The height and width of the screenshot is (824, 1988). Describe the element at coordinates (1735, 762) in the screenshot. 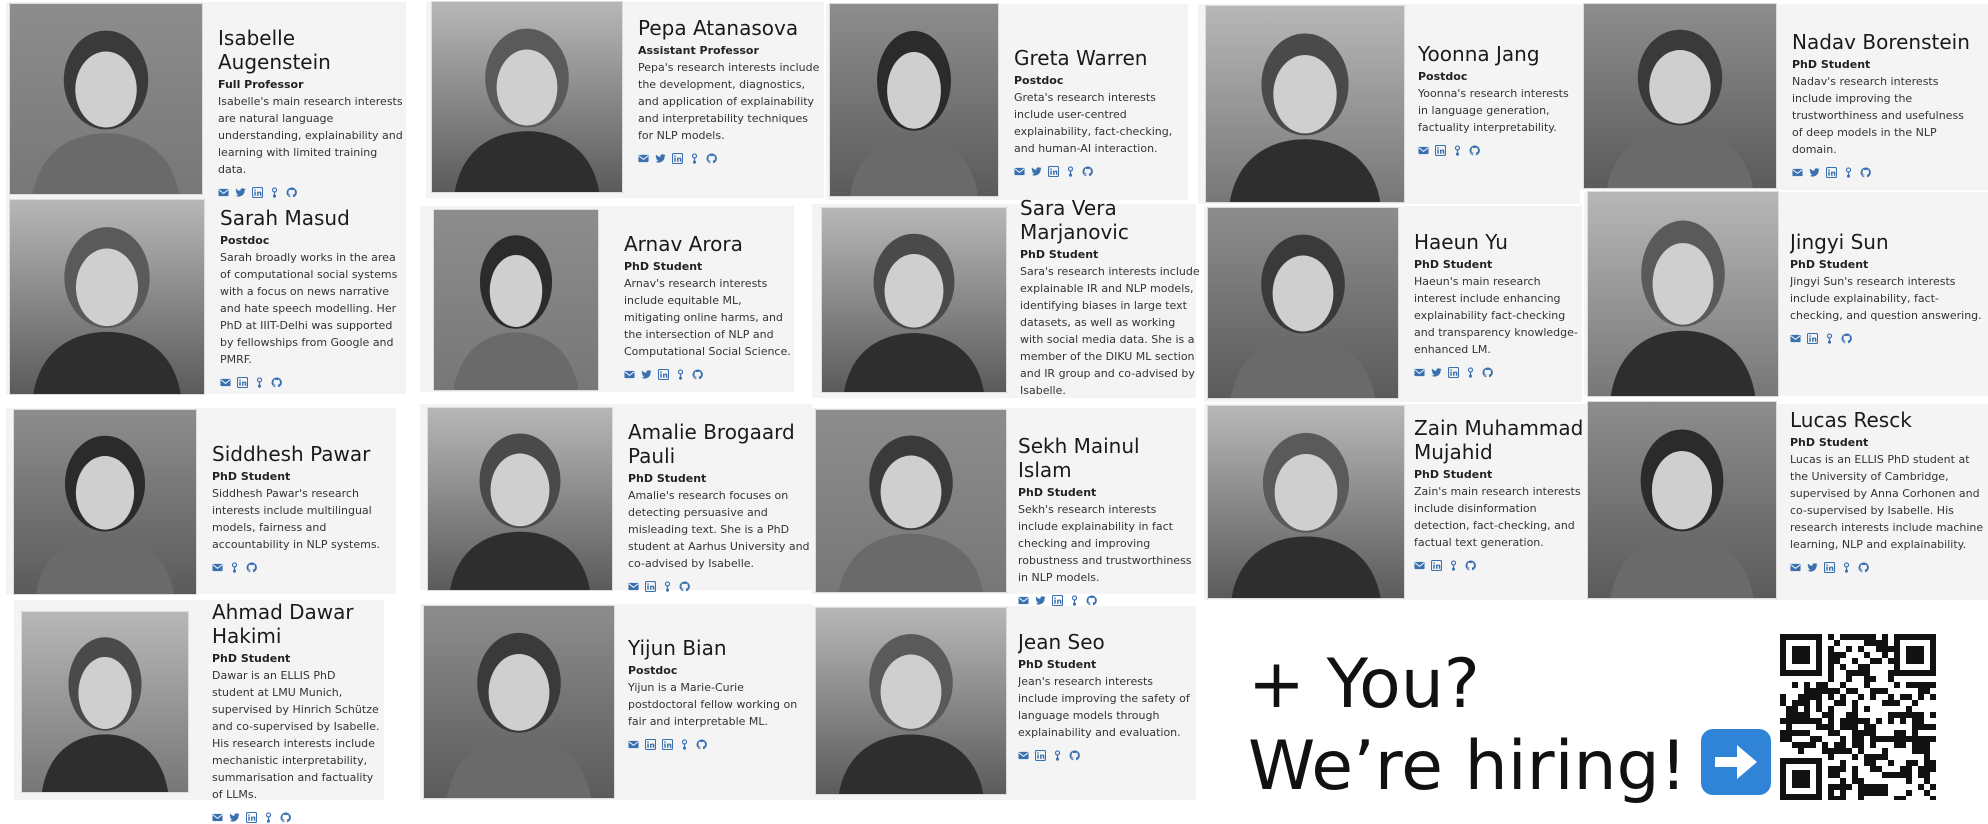

I see `right-arrow-icon` at that location.